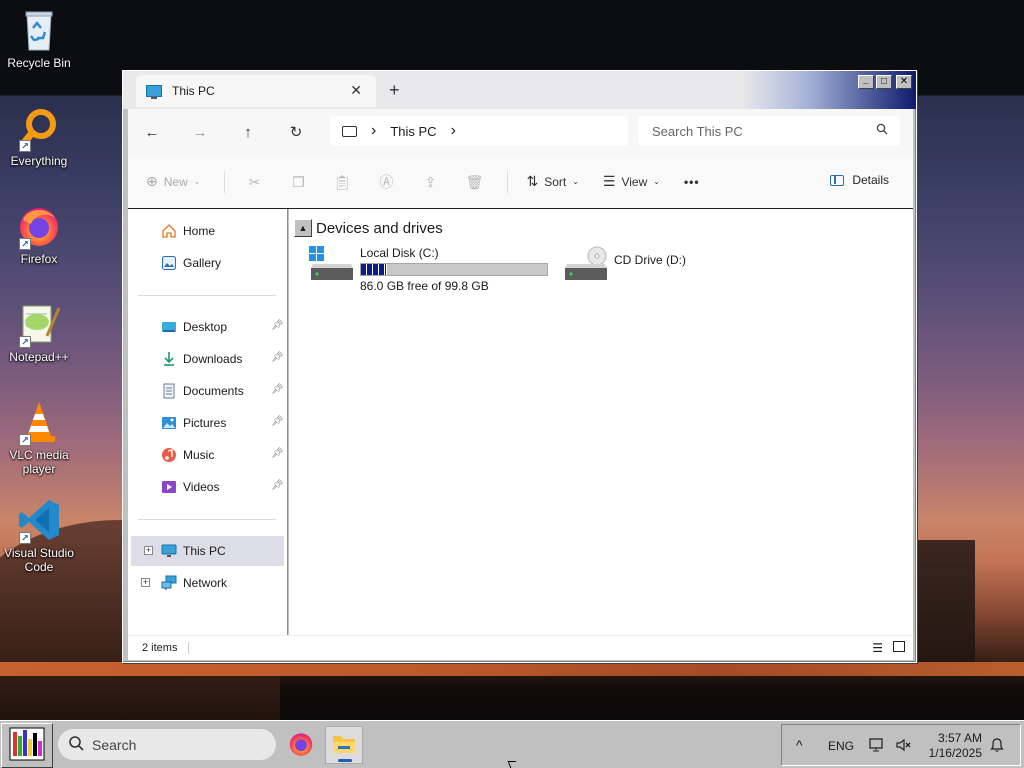 This screenshot has height=768, width=1024. I want to click on minimize-button: _, so click(866, 82).